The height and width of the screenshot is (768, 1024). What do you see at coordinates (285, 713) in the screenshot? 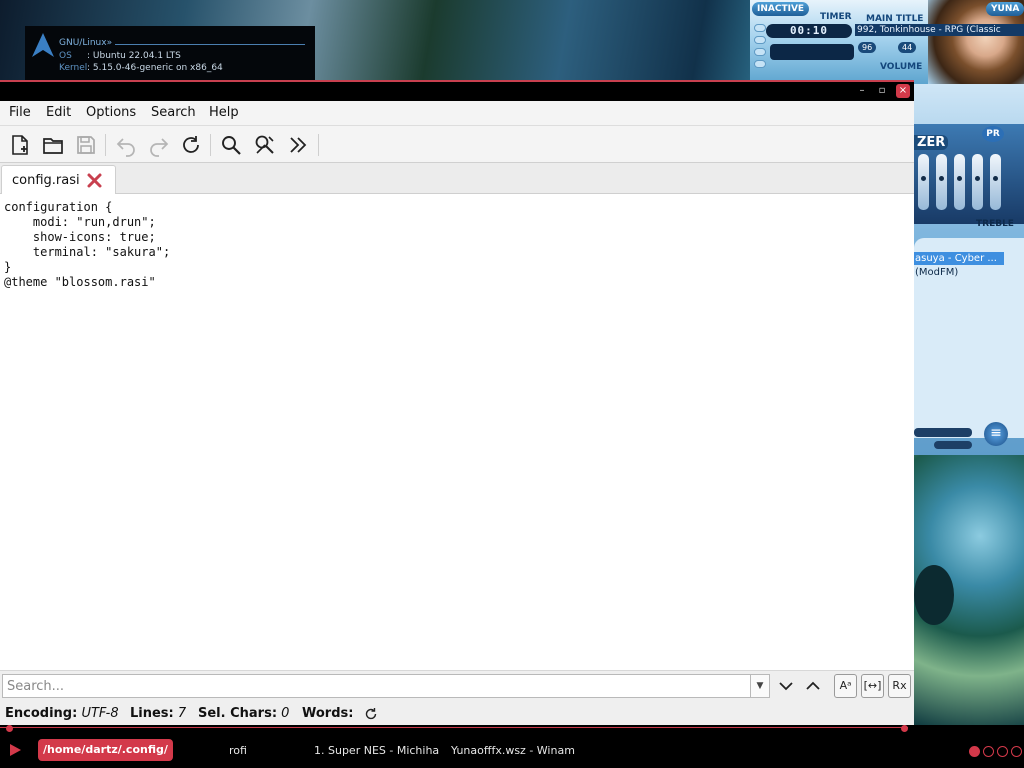
I see `sel-chars-value: 0` at bounding box center [285, 713].